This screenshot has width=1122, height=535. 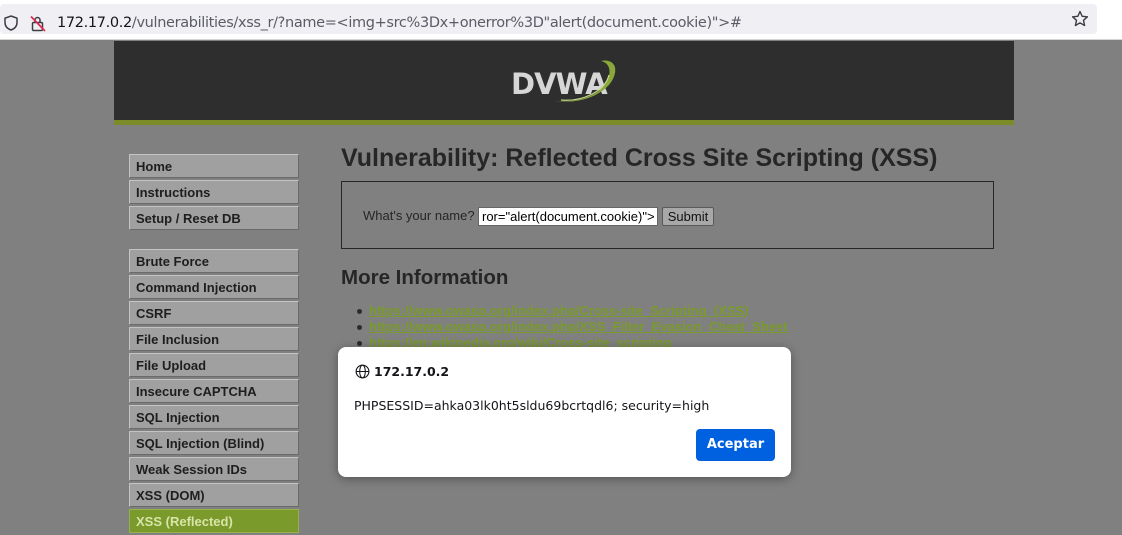 What do you see at coordinates (214, 218) in the screenshot?
I see `menu-item-setup: Setup / Reset DB` at bounding box center [214, 218].